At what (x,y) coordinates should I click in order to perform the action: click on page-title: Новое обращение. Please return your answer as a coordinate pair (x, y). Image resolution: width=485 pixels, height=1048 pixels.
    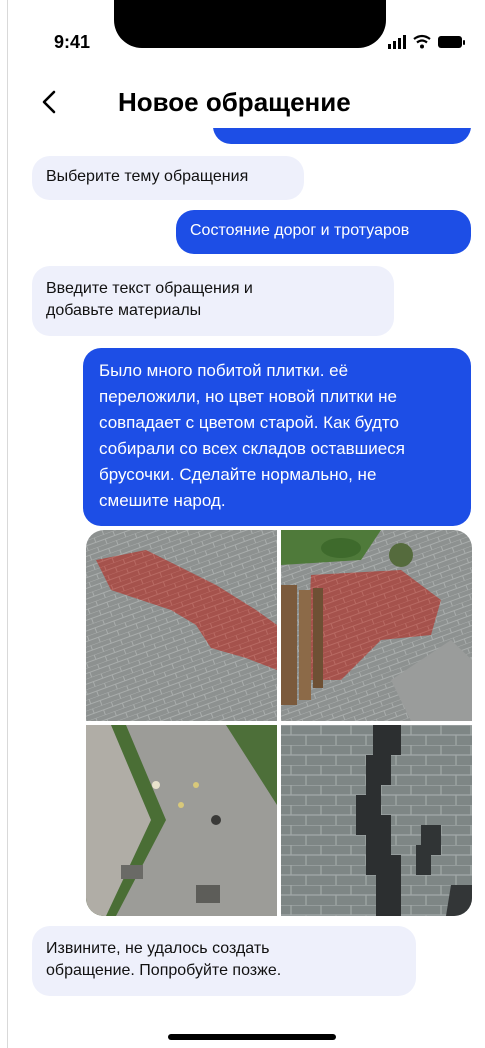
    Looking at the image, I should click on (234, 102).